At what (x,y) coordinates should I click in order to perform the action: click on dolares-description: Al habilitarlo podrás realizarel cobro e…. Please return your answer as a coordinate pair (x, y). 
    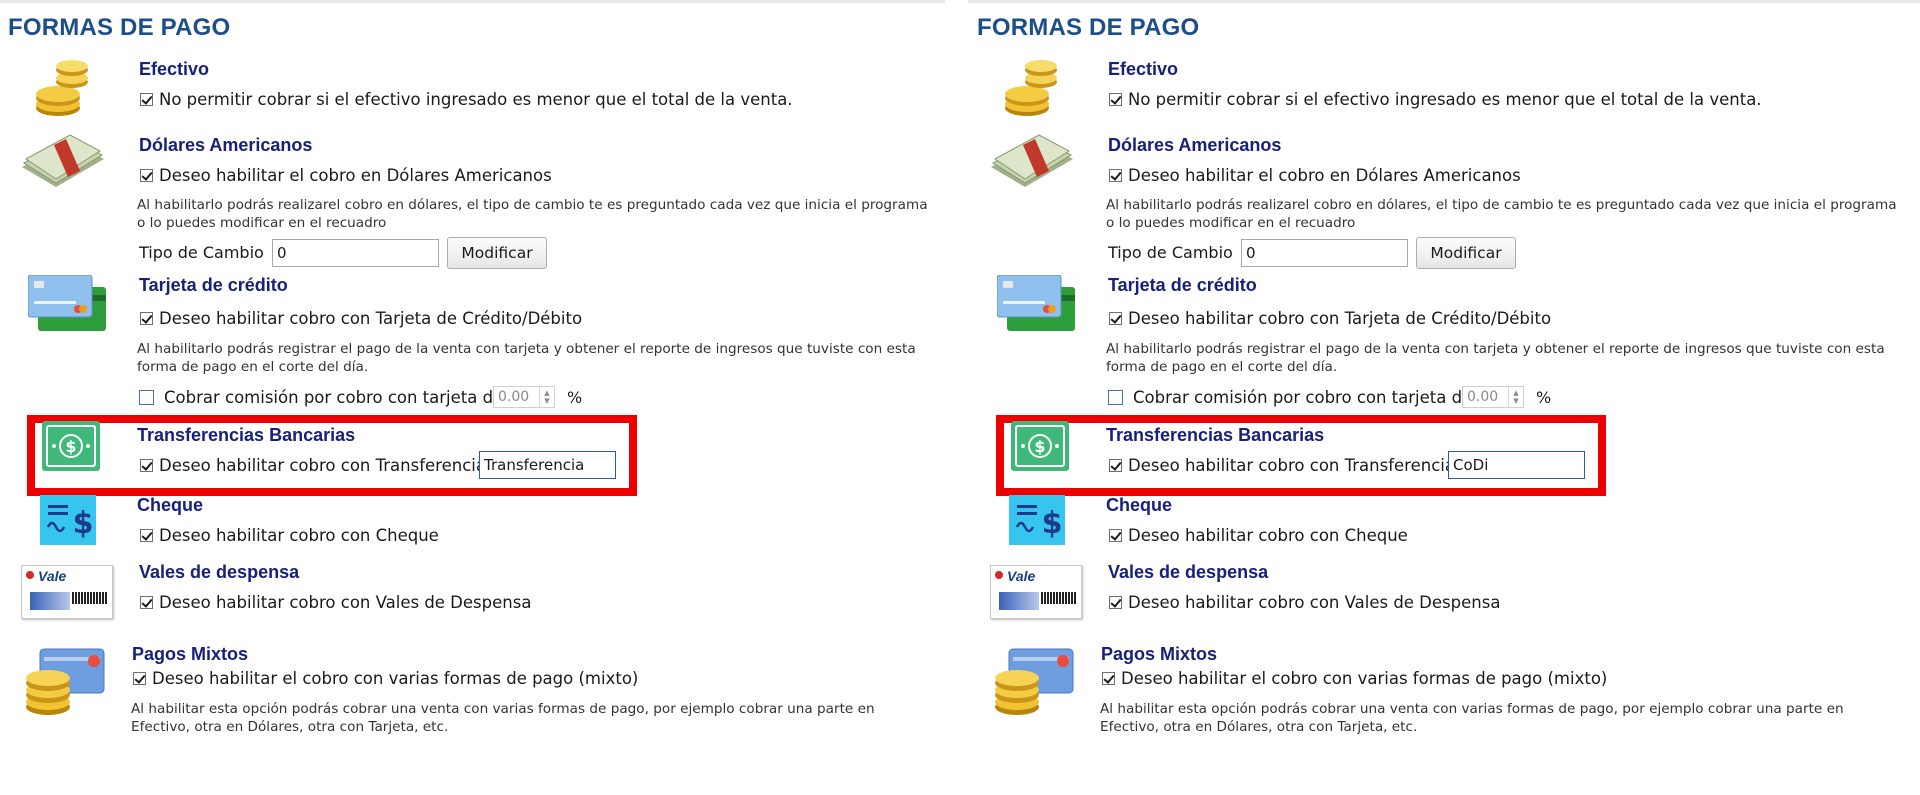
    Looking at the image, I should click on (532, 214).